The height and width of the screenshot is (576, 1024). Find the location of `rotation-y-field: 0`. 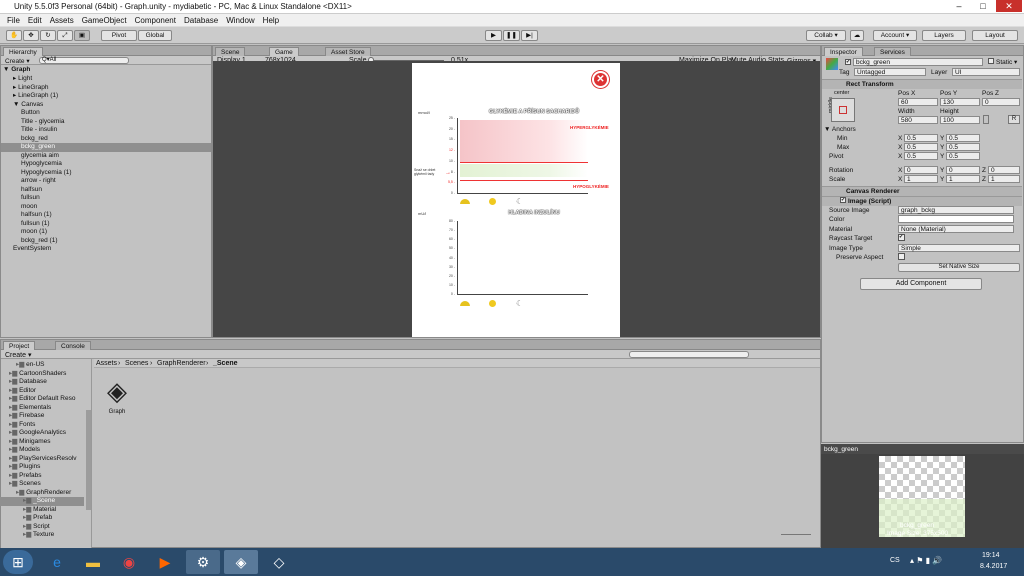

rotation-y-field: 0 is located at coordinates (963, 170).